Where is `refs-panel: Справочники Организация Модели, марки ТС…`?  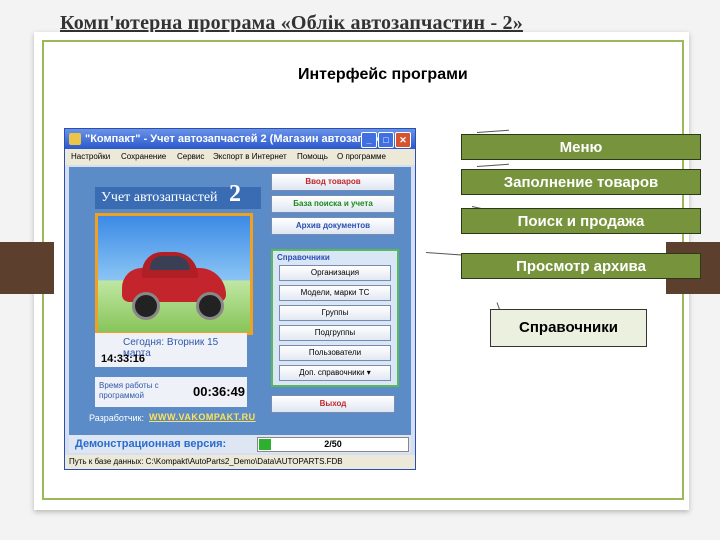
refs-panel: Справочники Организация Модели, марки ТС… is located at coordinates (335, 318).